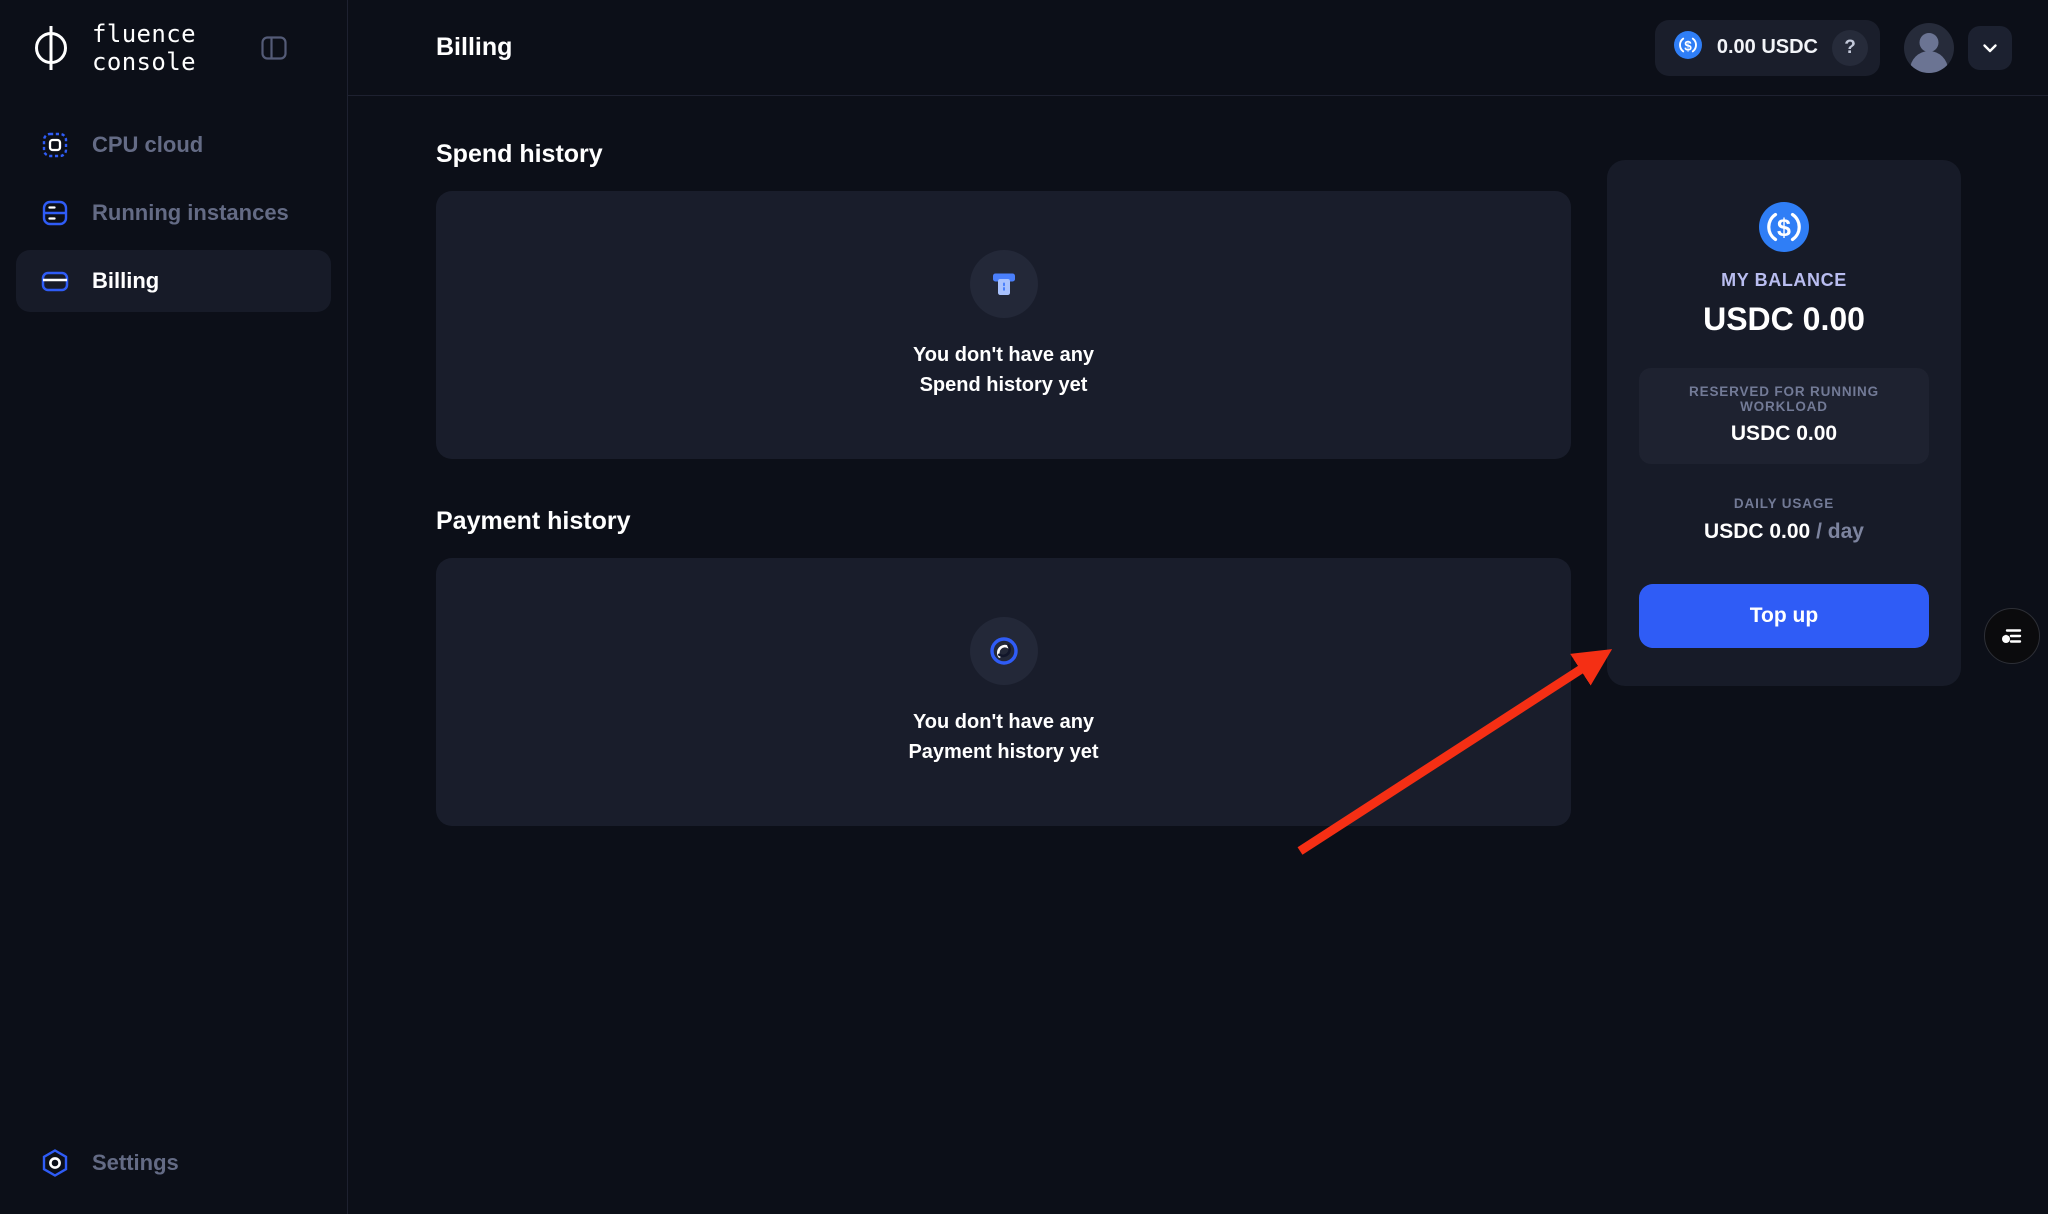  I want to click on balance-label: MY BALANCE, so click(1784, 280).